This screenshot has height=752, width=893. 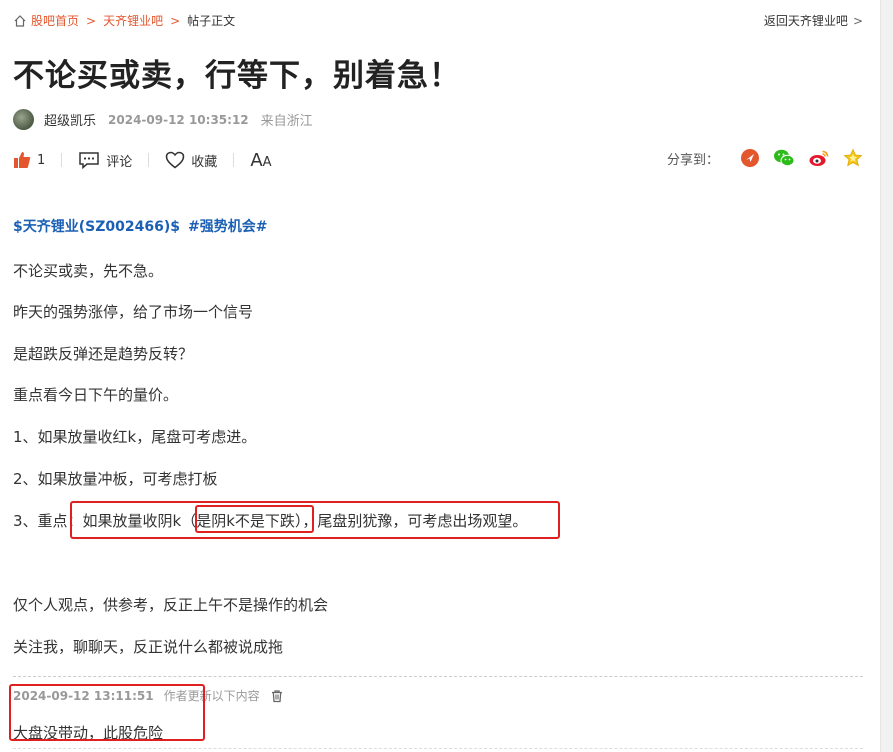 What do you see at coordinates (171, 605) in the screenshot?
I see `content-line: 仅个人观点，供参考，反正上午不是操作的机会` at bounding box center [171, 605].